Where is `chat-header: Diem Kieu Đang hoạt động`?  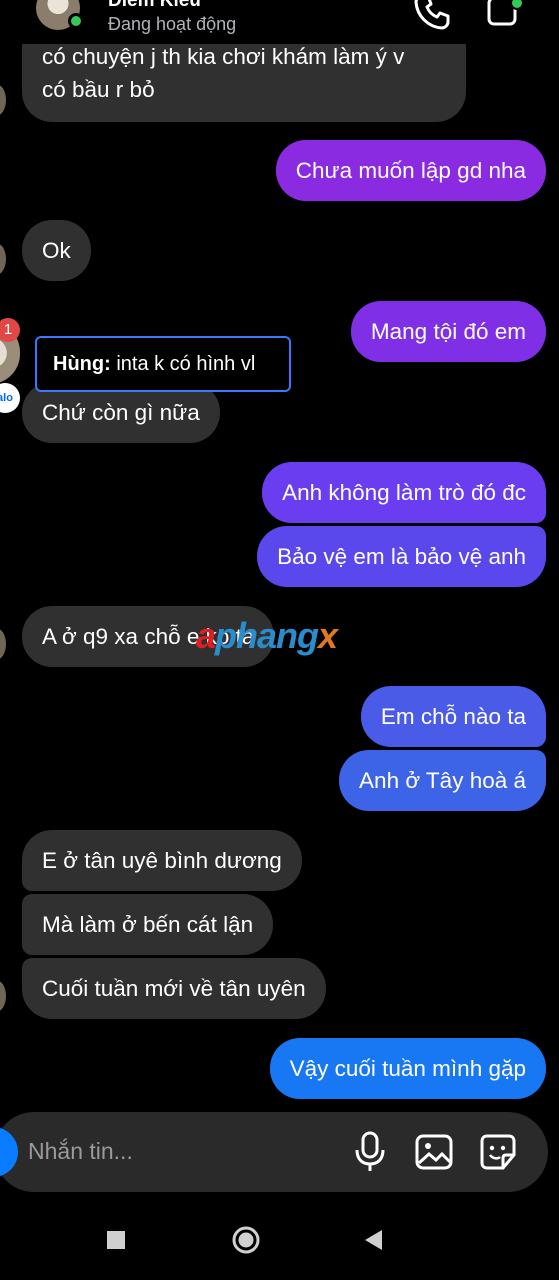 chat-header: Diem Kieu Đang hoạt động is located at coordinates (279, 24).